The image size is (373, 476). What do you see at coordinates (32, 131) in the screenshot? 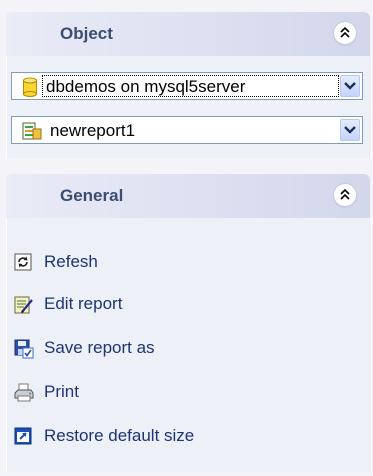
I see `report-icon` at bounding box center [32, 131].